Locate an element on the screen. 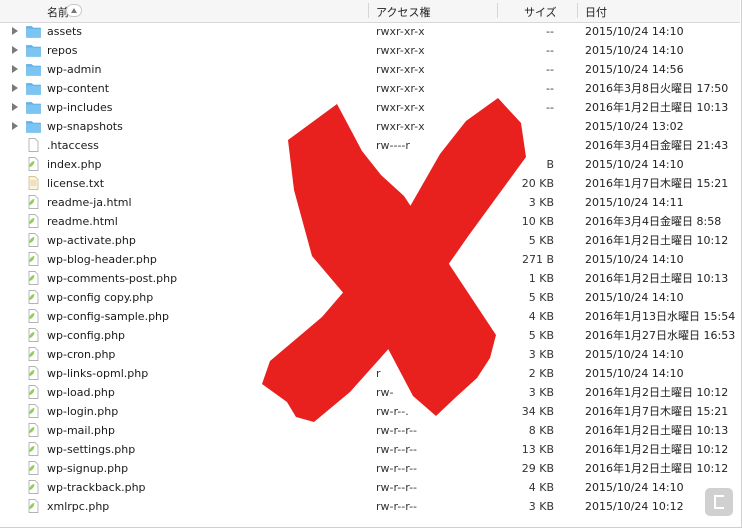 The height and width of the screenshot is (528, 742). app-badge-icon is located at coordinates (719, 502).